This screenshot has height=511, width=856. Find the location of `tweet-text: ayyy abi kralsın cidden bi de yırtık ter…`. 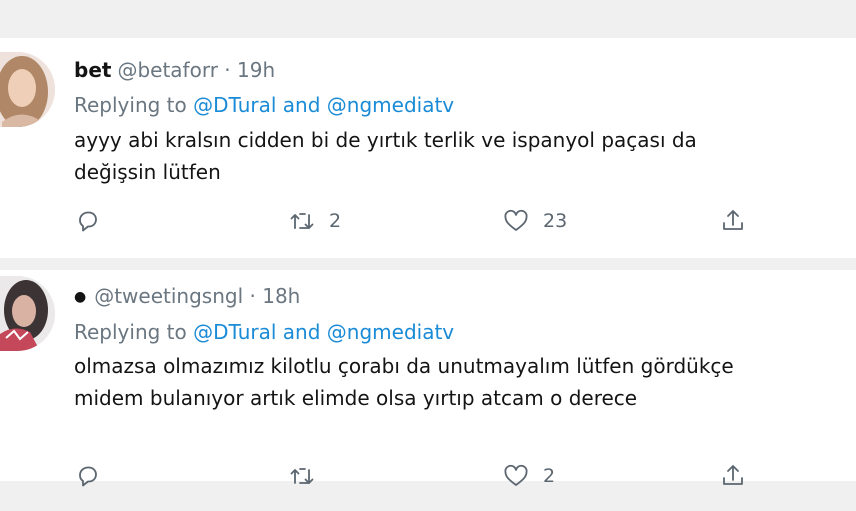

tweet-text: ayyy abi kralsın cidden bi de yırtık ter… is located at coordinates (464, 156).